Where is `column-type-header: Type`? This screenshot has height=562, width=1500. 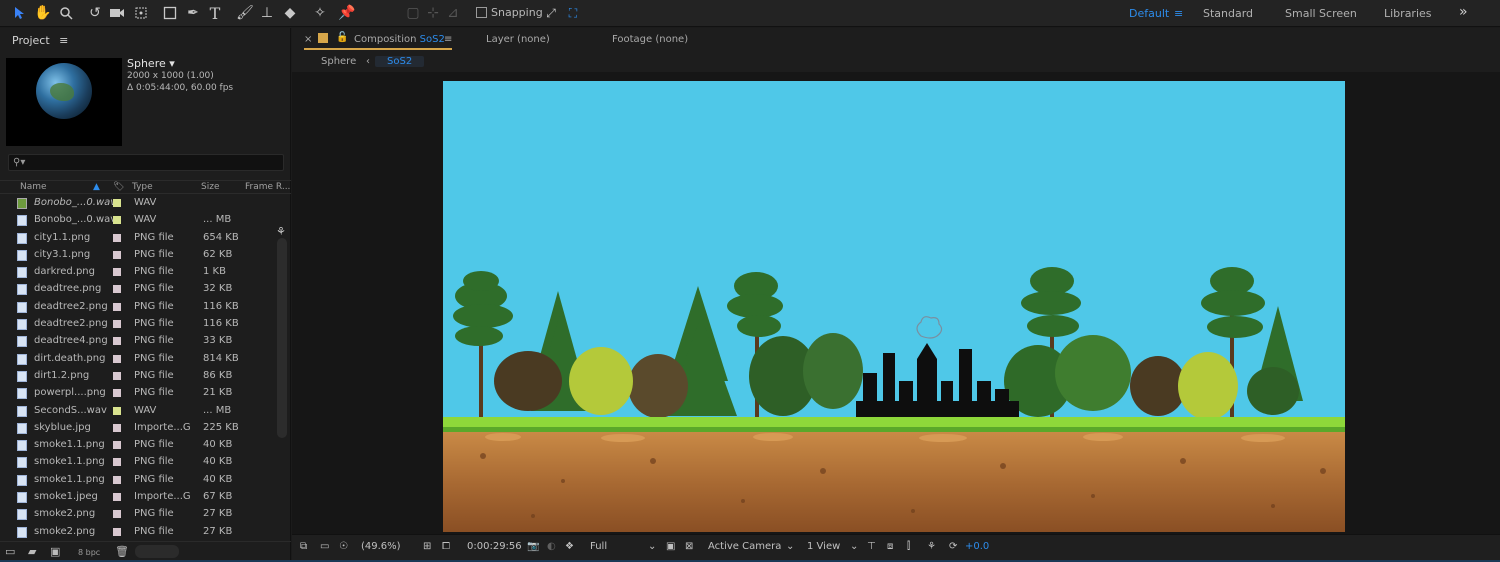 column-type-header: Type is located at coordinates (142, 187).